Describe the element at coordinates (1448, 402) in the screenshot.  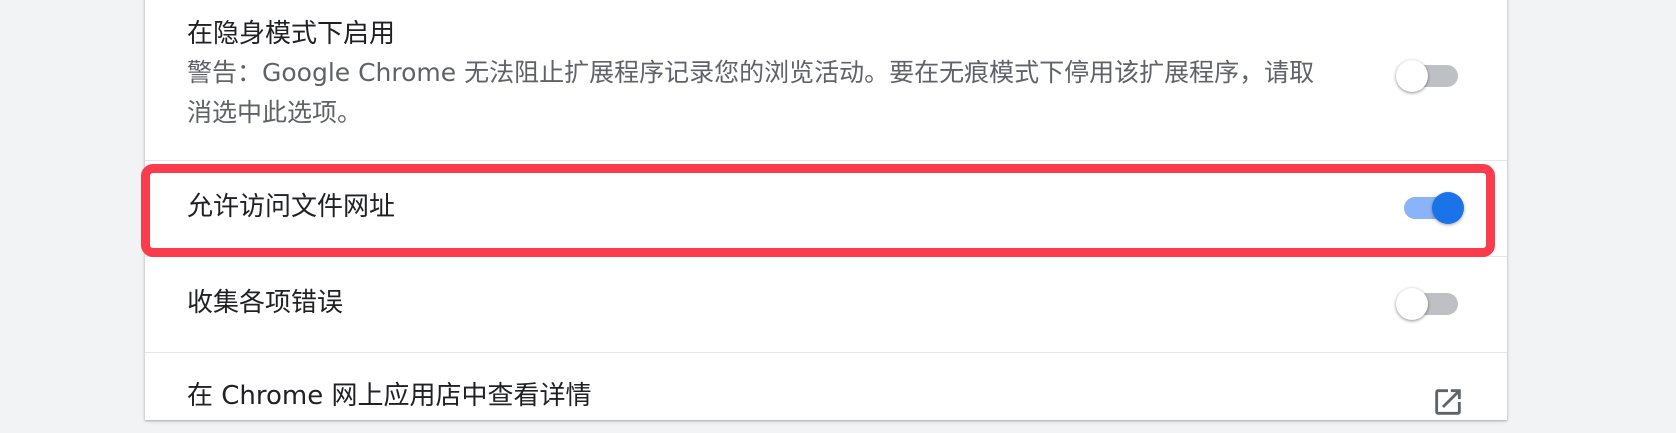
I see `open-in-new-icon` at that location.